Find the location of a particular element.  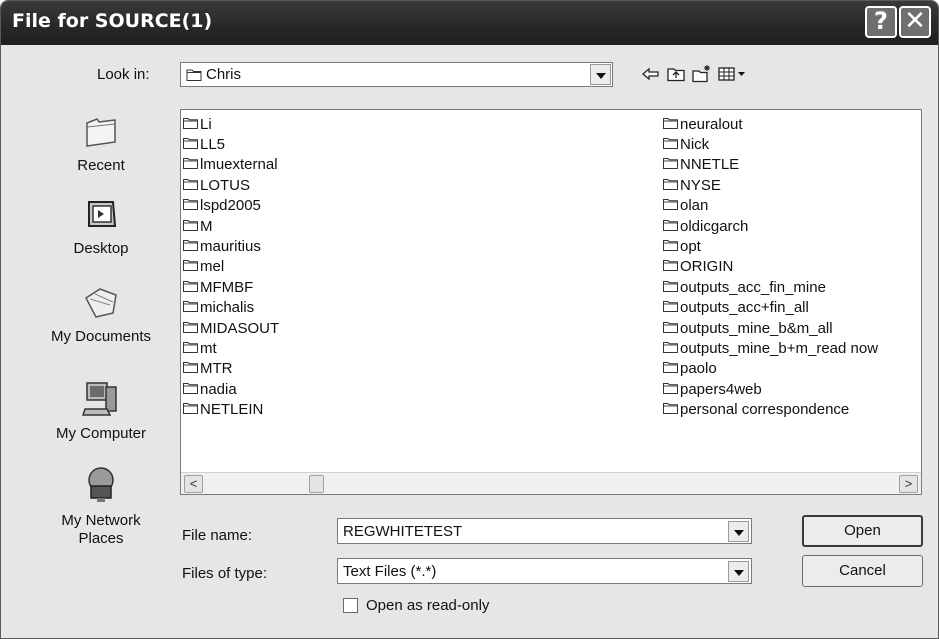

folder-name: michalis is located at coordinates (227, 308).